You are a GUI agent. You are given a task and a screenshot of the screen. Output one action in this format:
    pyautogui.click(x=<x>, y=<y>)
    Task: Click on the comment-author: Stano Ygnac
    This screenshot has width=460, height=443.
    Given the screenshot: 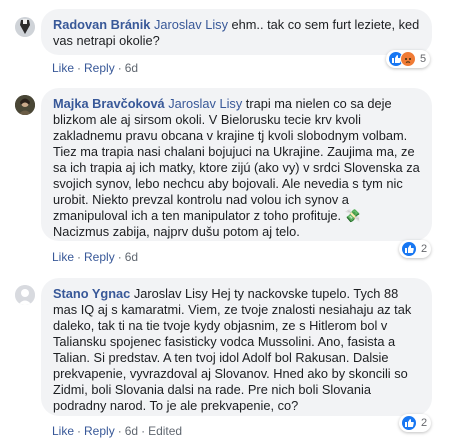 What is the action you would take?
    pyautogui.click(x=91, y=293)
    